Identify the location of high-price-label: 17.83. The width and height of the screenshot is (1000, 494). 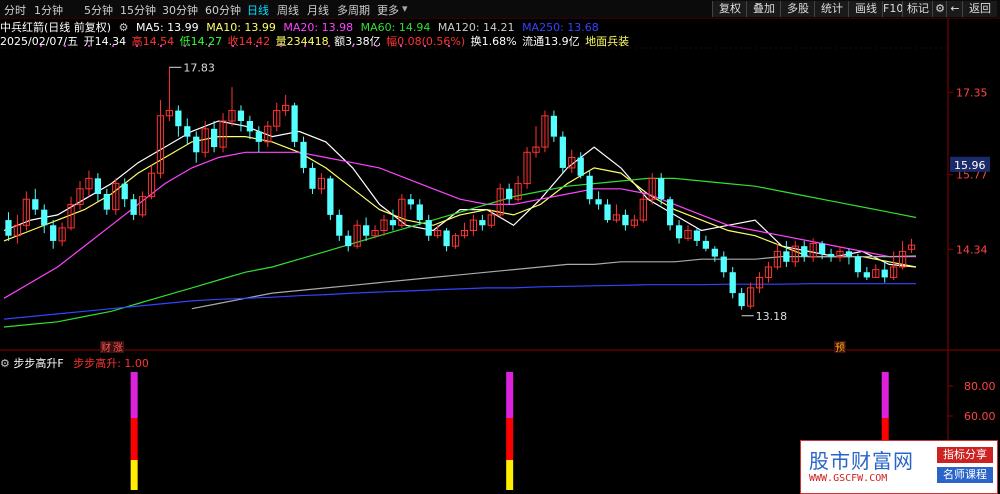
(199, 67).